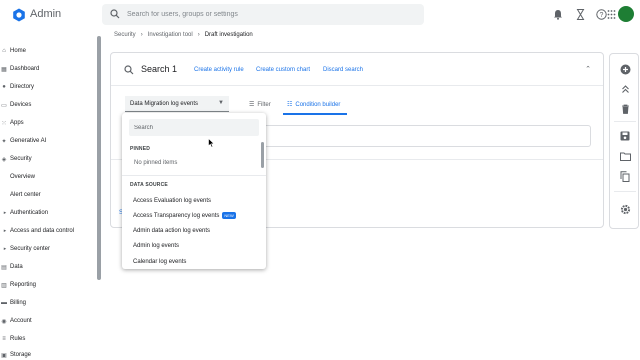 The height and width of the screenshot is (360, 640). Describe the element at coordinates (29, 213) in the screenshot. I see `sidebar-item-label: Authentication` at that location.